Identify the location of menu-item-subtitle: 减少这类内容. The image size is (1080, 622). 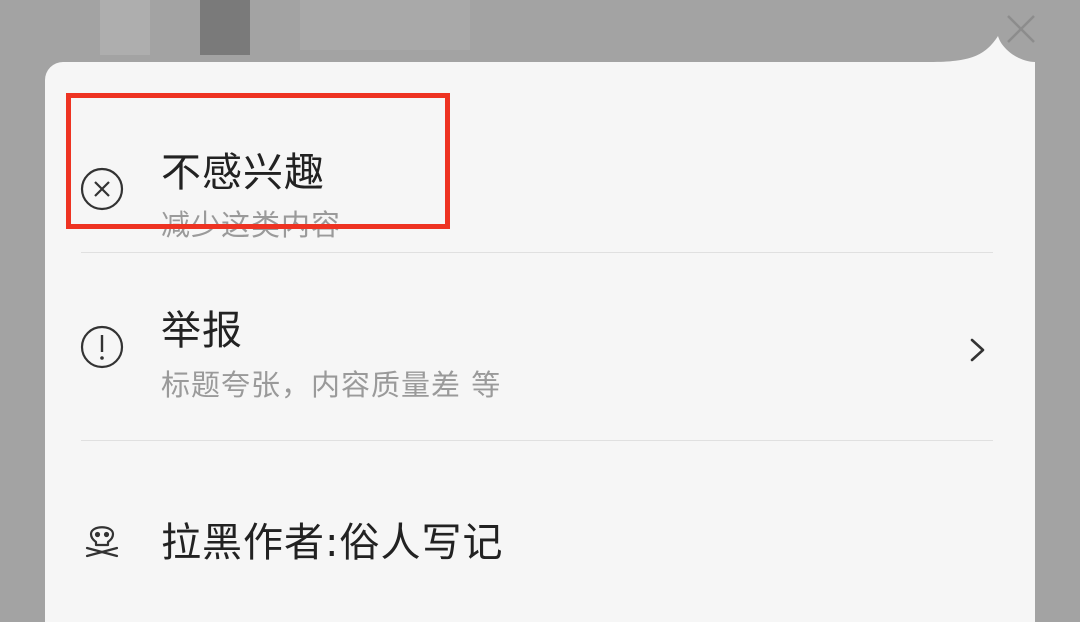
(251, 225).